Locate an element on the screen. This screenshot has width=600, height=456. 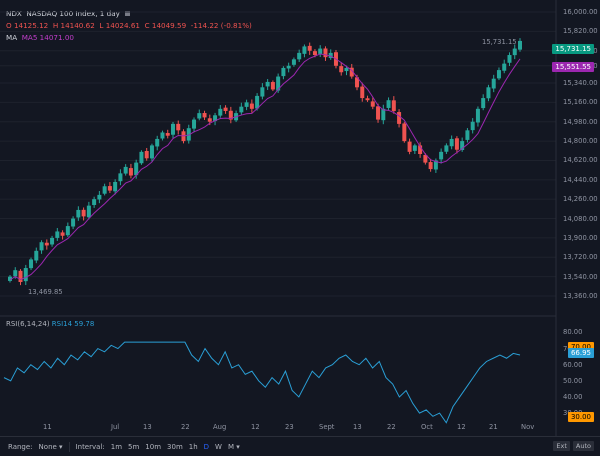
interval-1m: 1m is located at coordinates (116, 447).